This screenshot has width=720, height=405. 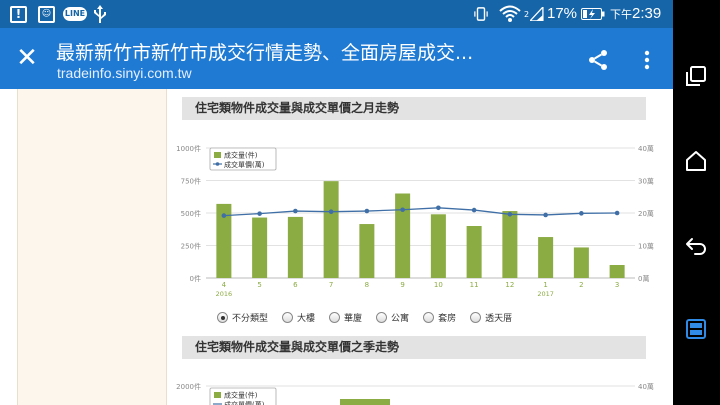 I want to click on x-tick-label: 2, so click(x=581, y=285).